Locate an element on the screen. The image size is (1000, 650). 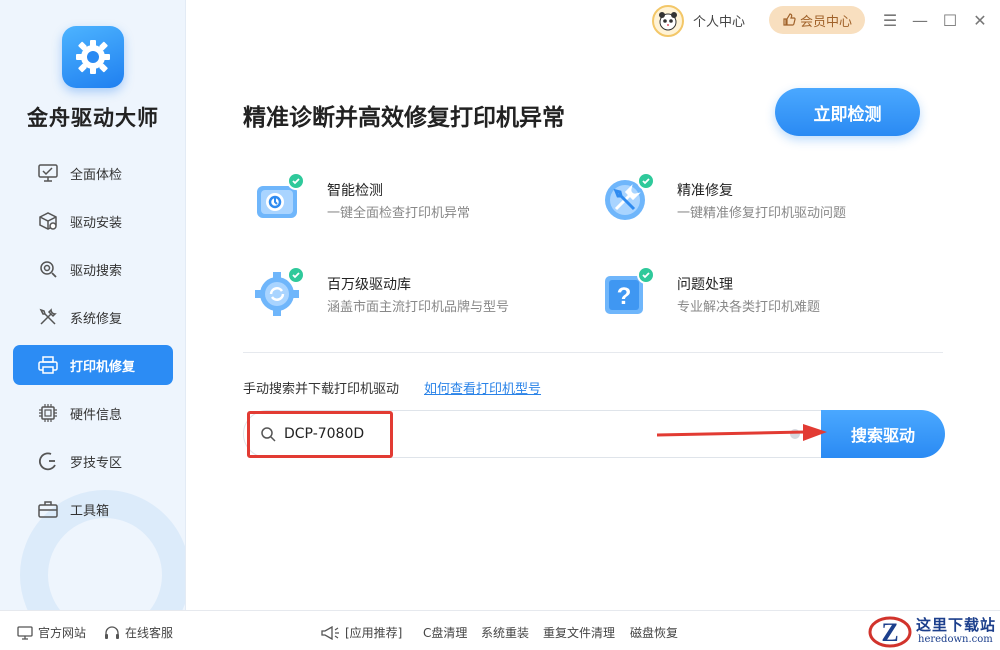
panda-avatar-icon is located at coordinates (668, 21).